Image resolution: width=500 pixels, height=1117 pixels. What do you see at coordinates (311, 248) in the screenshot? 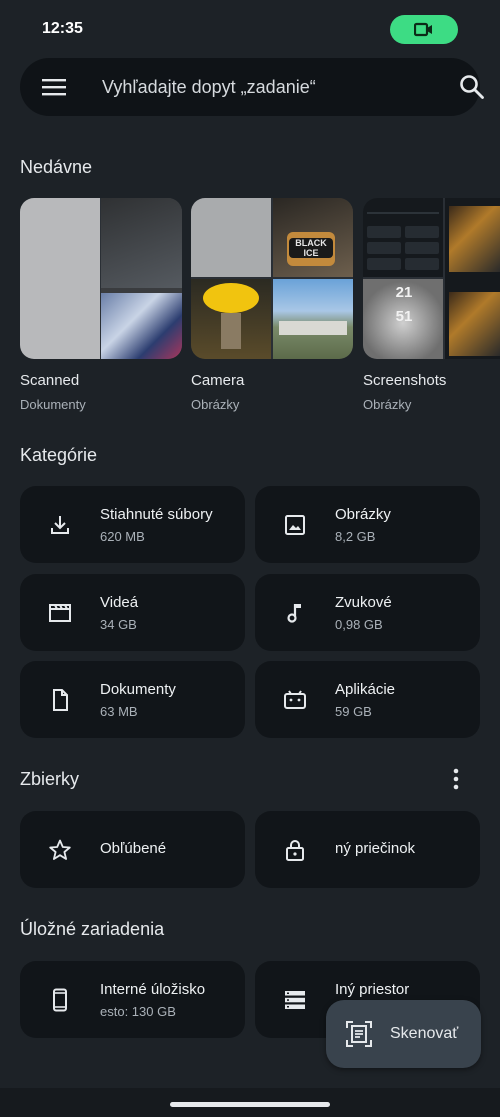
I see `jar-label-text: BLACK ICE` at bounding box center [311, 248].